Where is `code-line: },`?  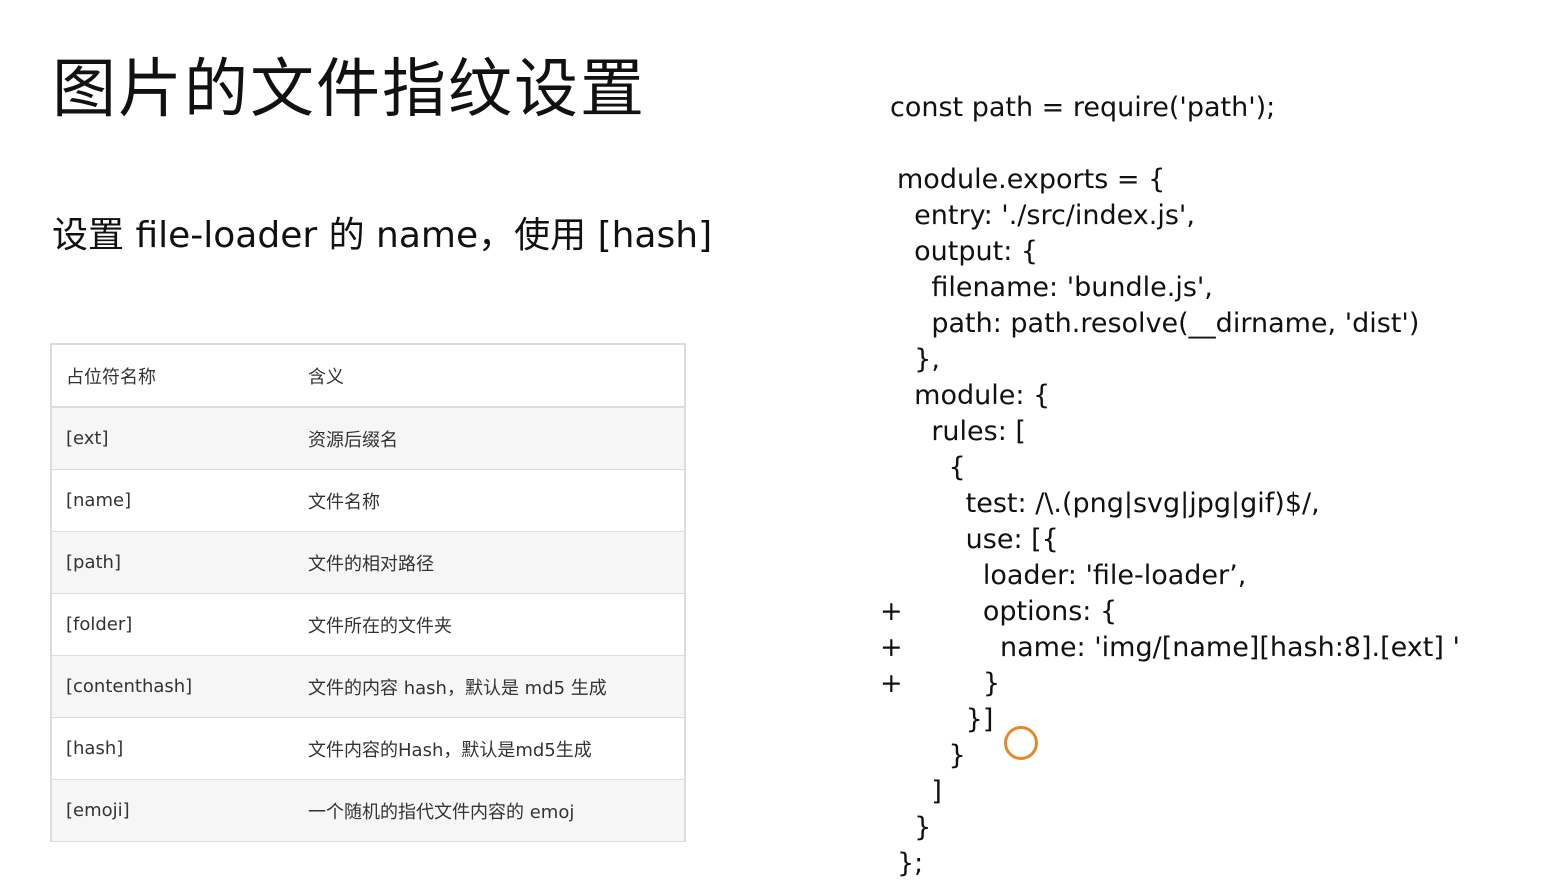
code-line: }, is located at coordinates (918, 359).